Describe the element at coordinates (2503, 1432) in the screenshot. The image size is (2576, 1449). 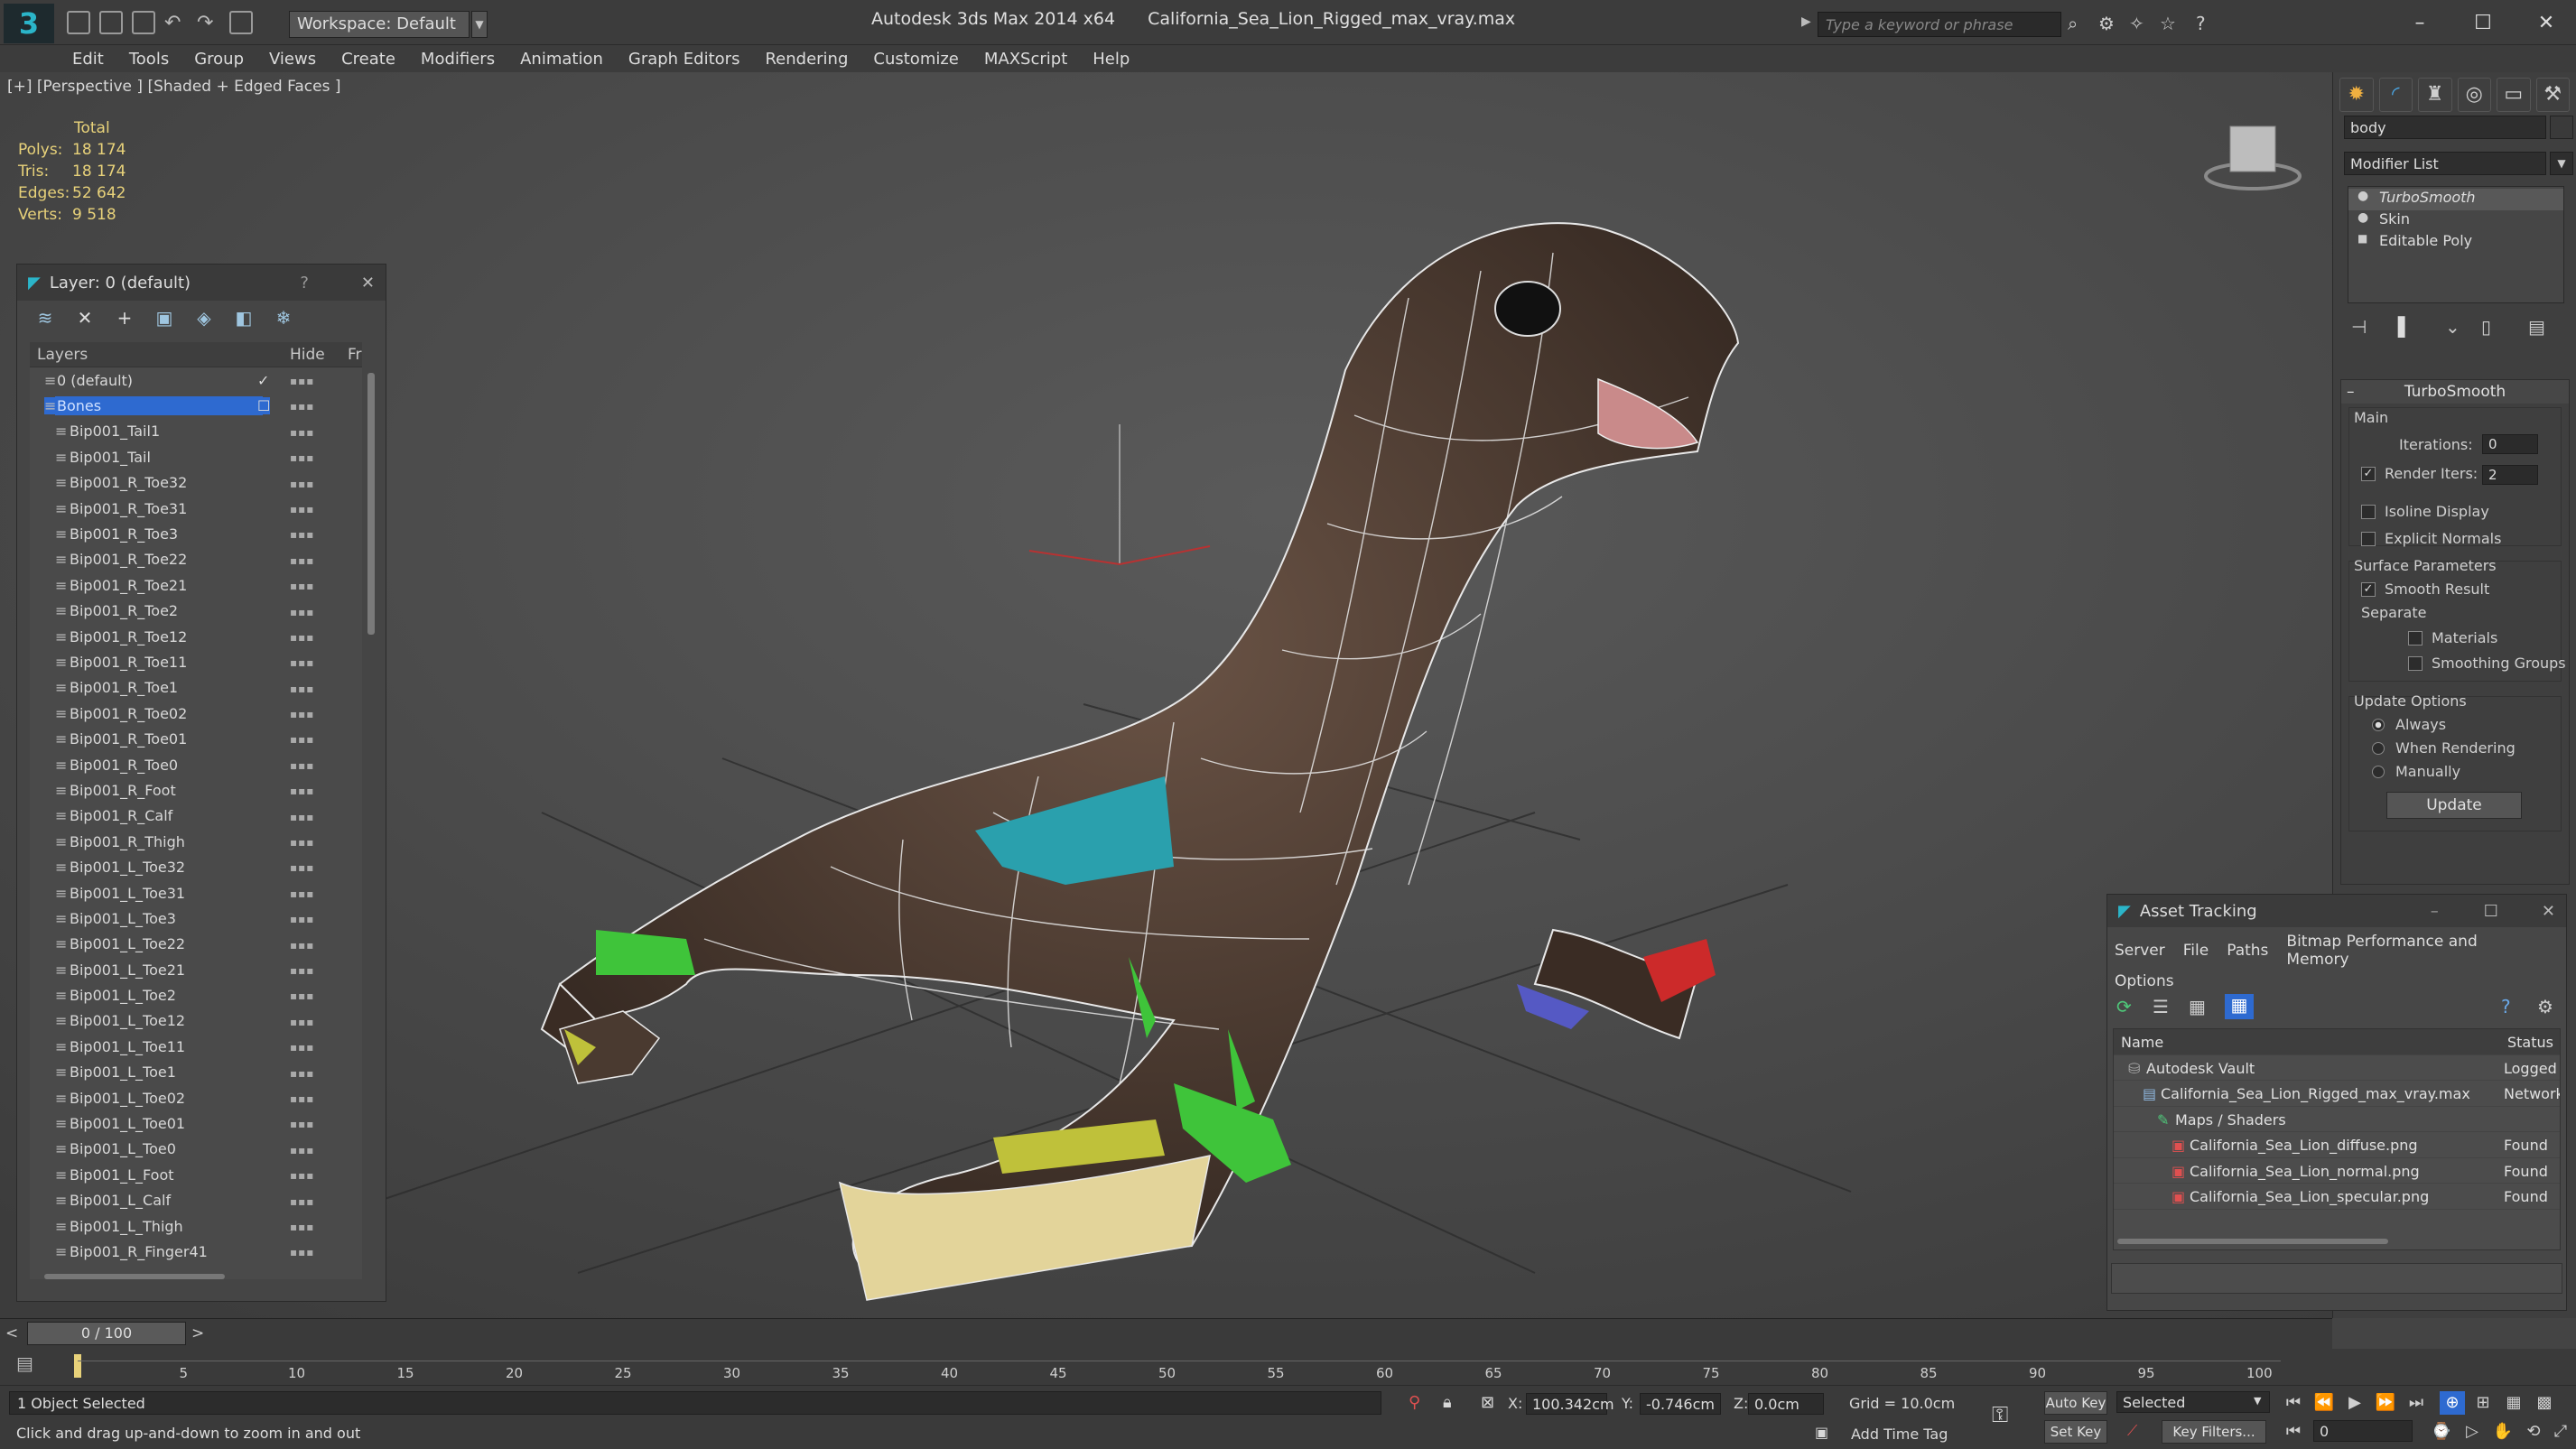
I see `pan-icon: ✋` at that location.